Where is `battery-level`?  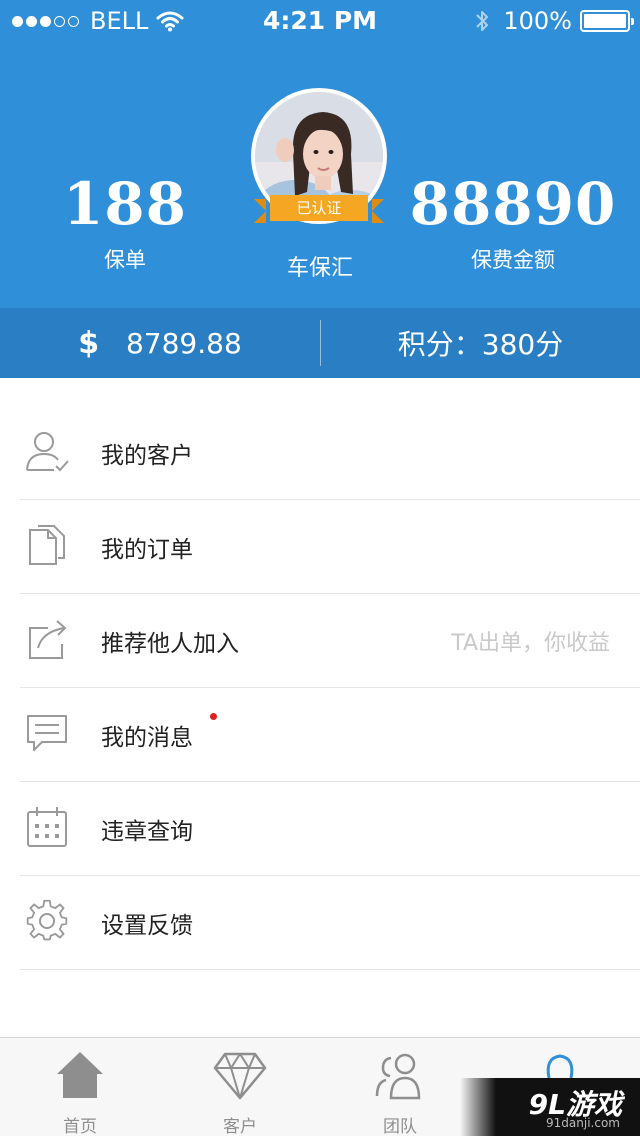
battery-level is located at coordinates (605, 21).